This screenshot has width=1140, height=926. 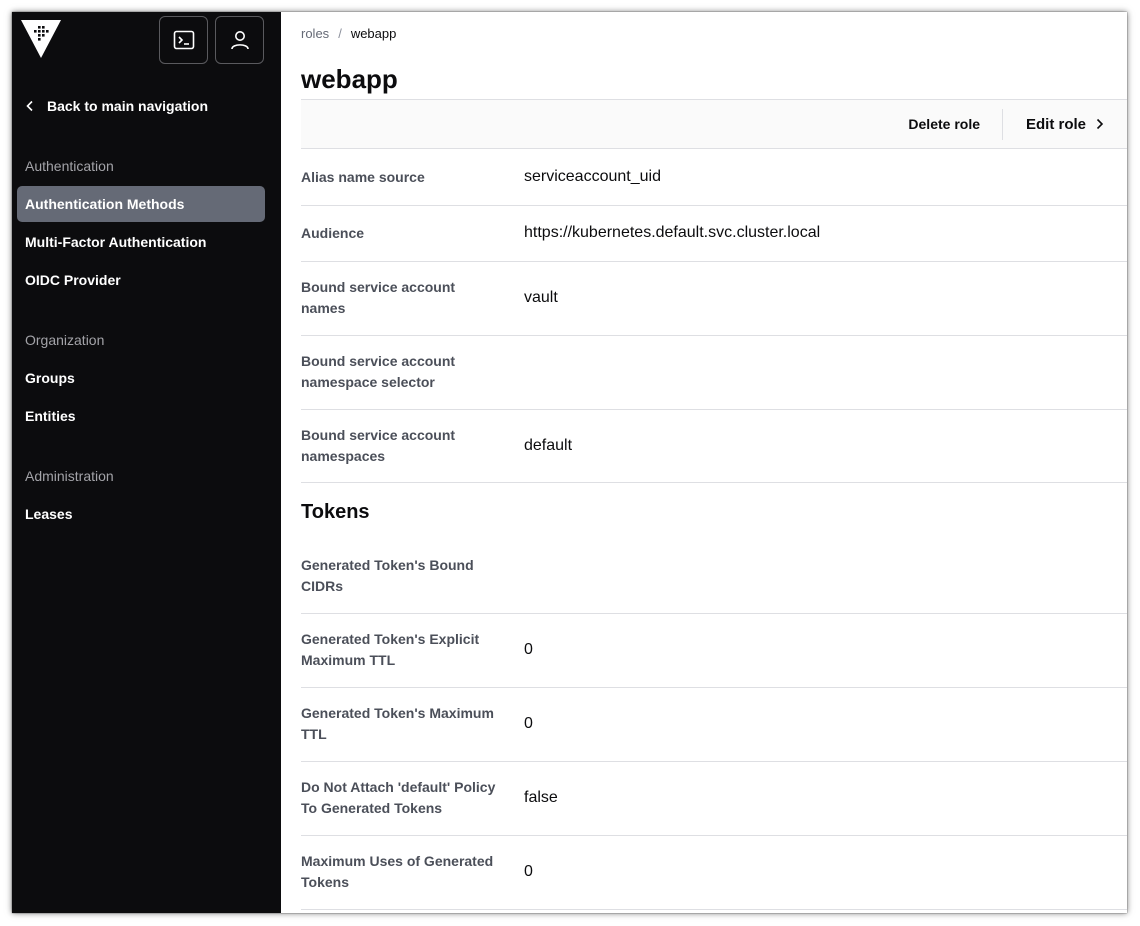 I want to click on row-label: Bound service account names, so click(x=378, y=297).